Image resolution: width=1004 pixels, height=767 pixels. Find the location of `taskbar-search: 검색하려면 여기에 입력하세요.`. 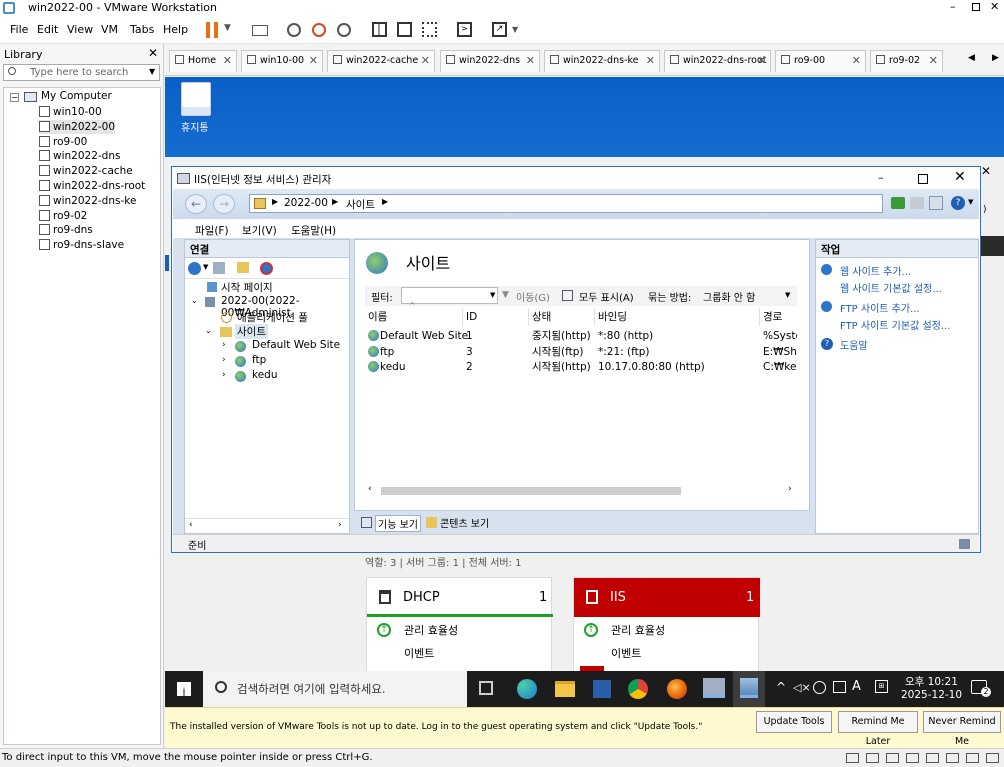

taskbar-search: 검색하려면 여기에 입력하세요. is located at coordinates (335, 689).